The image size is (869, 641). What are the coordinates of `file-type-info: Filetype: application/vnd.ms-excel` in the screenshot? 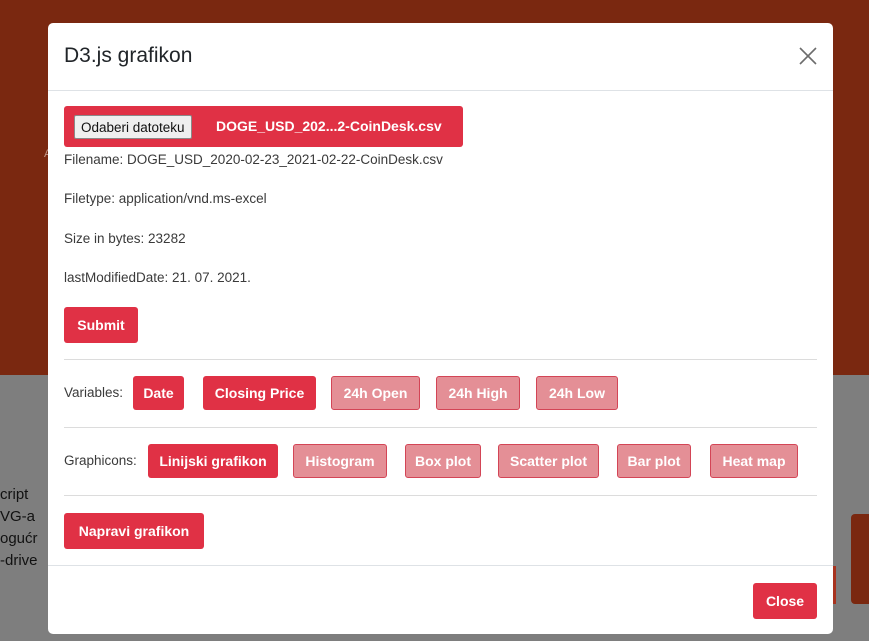 It's located at (165, 198).